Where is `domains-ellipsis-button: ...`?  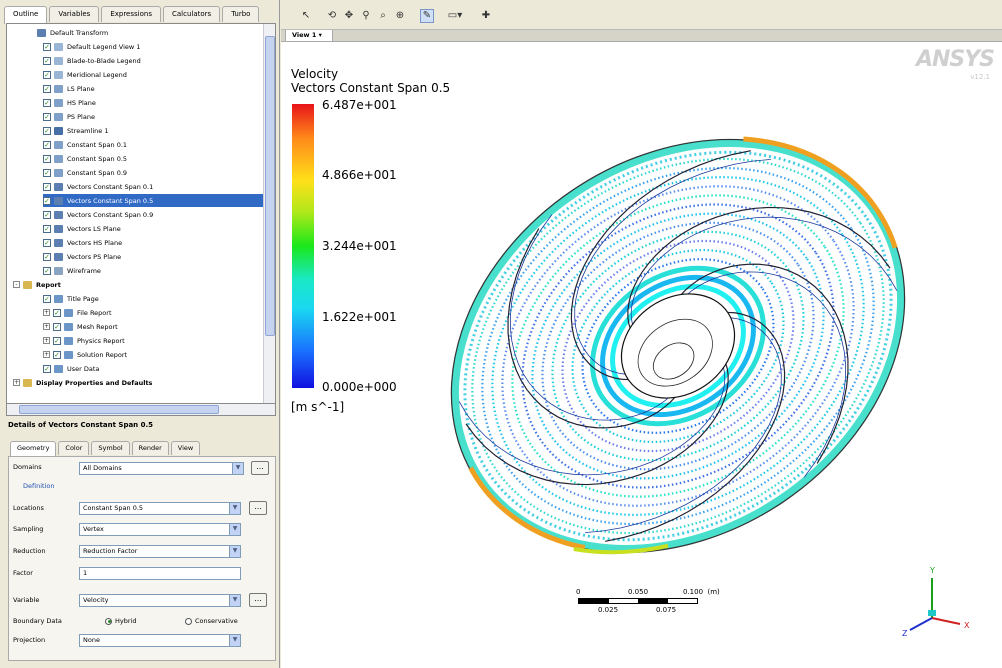
domains-ellipsis-button: ... is located at coordinates (260, 468).